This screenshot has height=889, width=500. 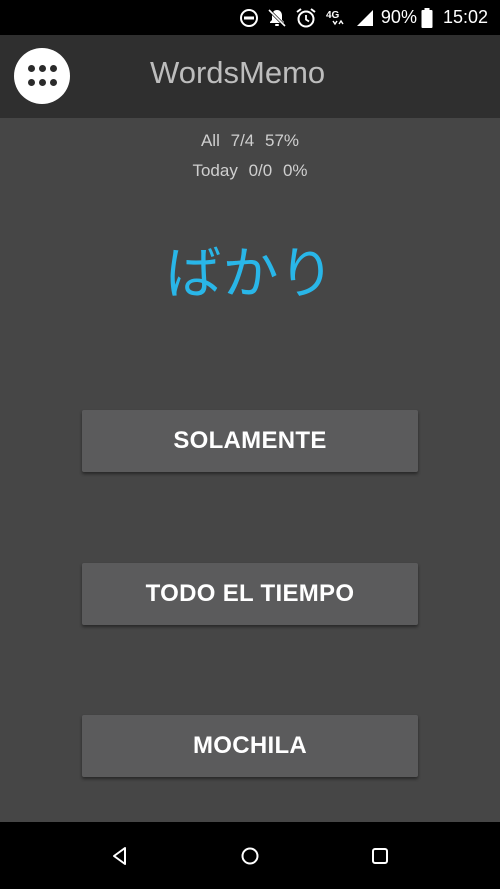 I want to click on alarm-icon, so click(x=306, y=18).